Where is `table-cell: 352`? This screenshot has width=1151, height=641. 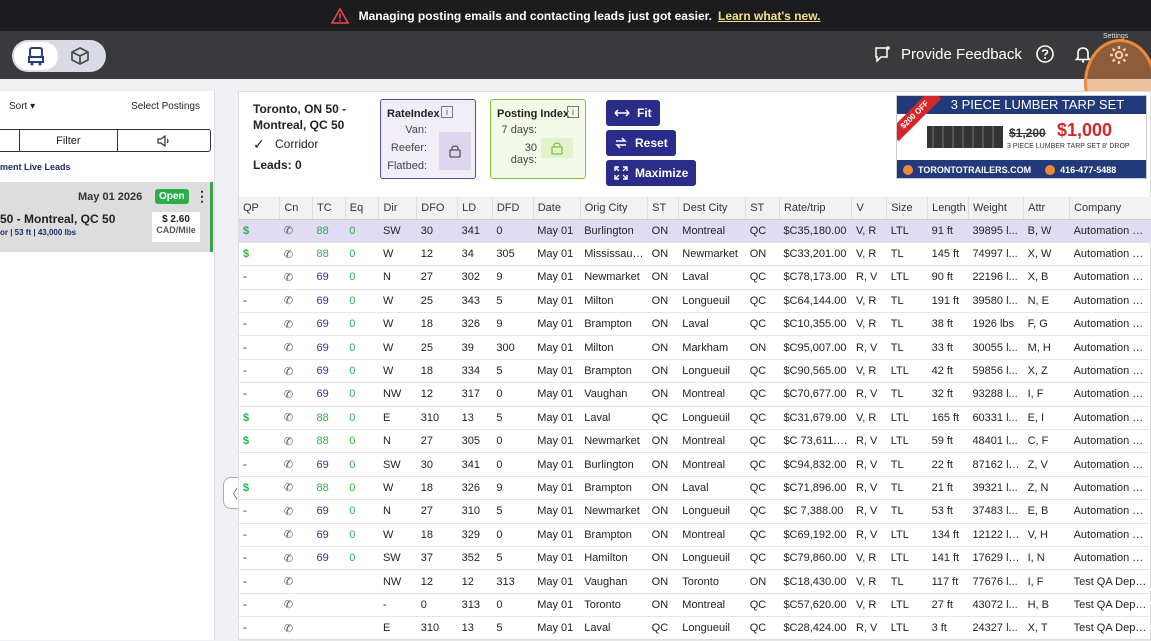
table-cell: 352 is located at coordinates (475, 558).